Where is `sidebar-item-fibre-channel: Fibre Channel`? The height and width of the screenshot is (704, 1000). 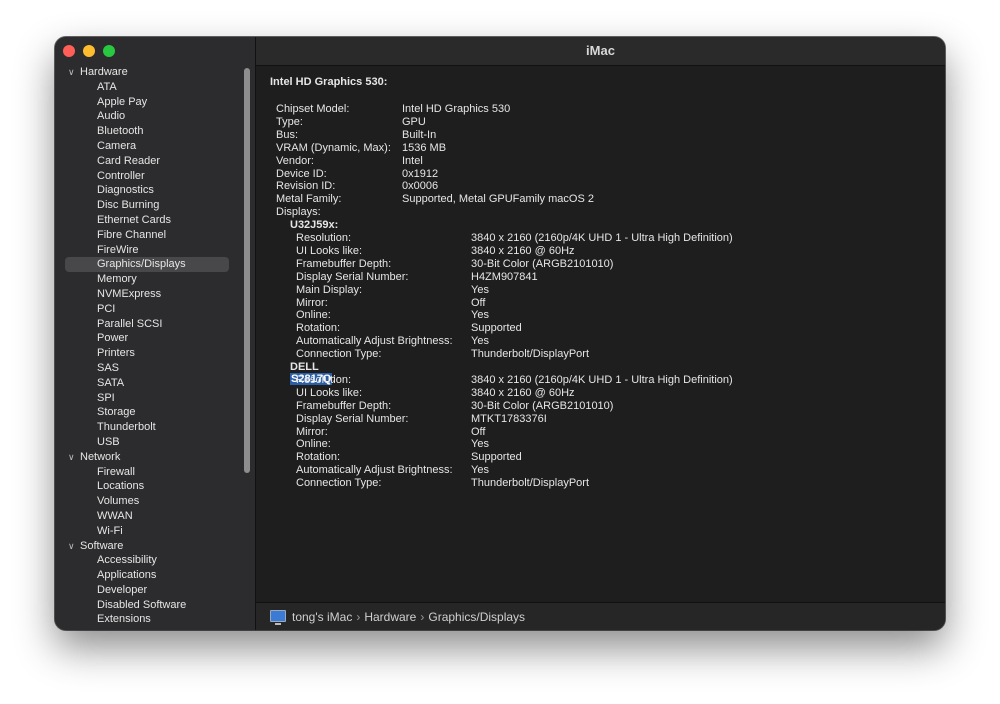 sidebar-item-fibre-channel: Fibre Channel is located at coordinates (149, 235).